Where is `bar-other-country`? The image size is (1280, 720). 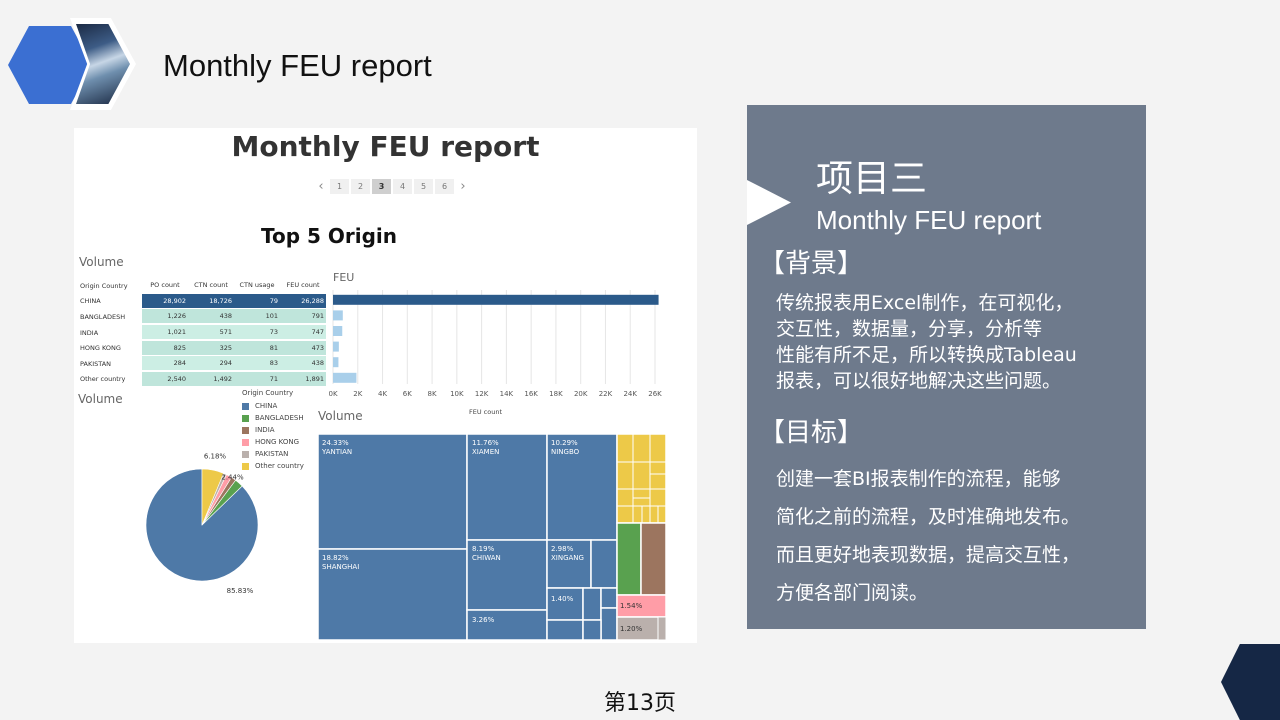 bar-other-country is located at coordinates (345, 377).